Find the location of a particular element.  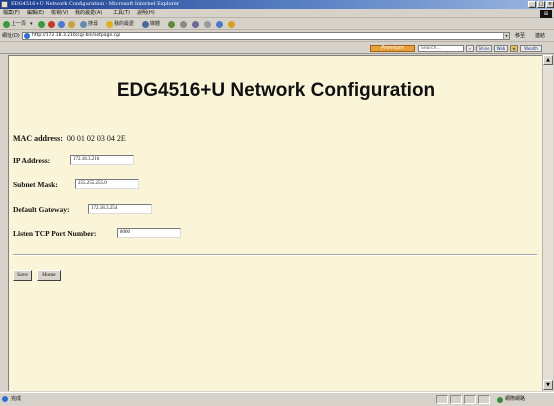

back-icon is located at coordinates (6, 24).